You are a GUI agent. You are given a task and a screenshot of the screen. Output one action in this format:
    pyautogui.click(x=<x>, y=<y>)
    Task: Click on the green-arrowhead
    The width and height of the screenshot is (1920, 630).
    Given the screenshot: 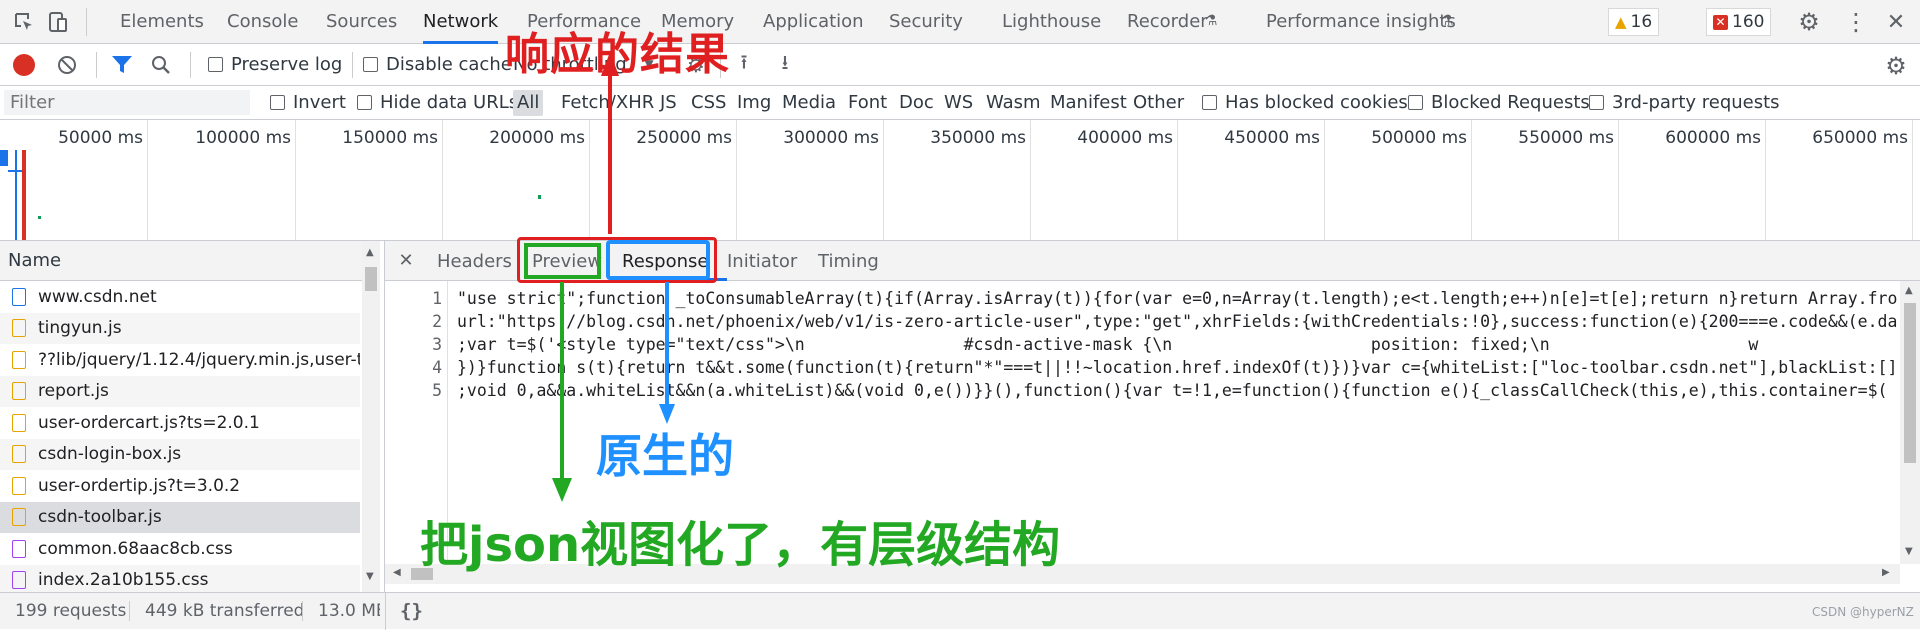 What is the action you would take?
    pyautogui.click(x=562, y=490)
    